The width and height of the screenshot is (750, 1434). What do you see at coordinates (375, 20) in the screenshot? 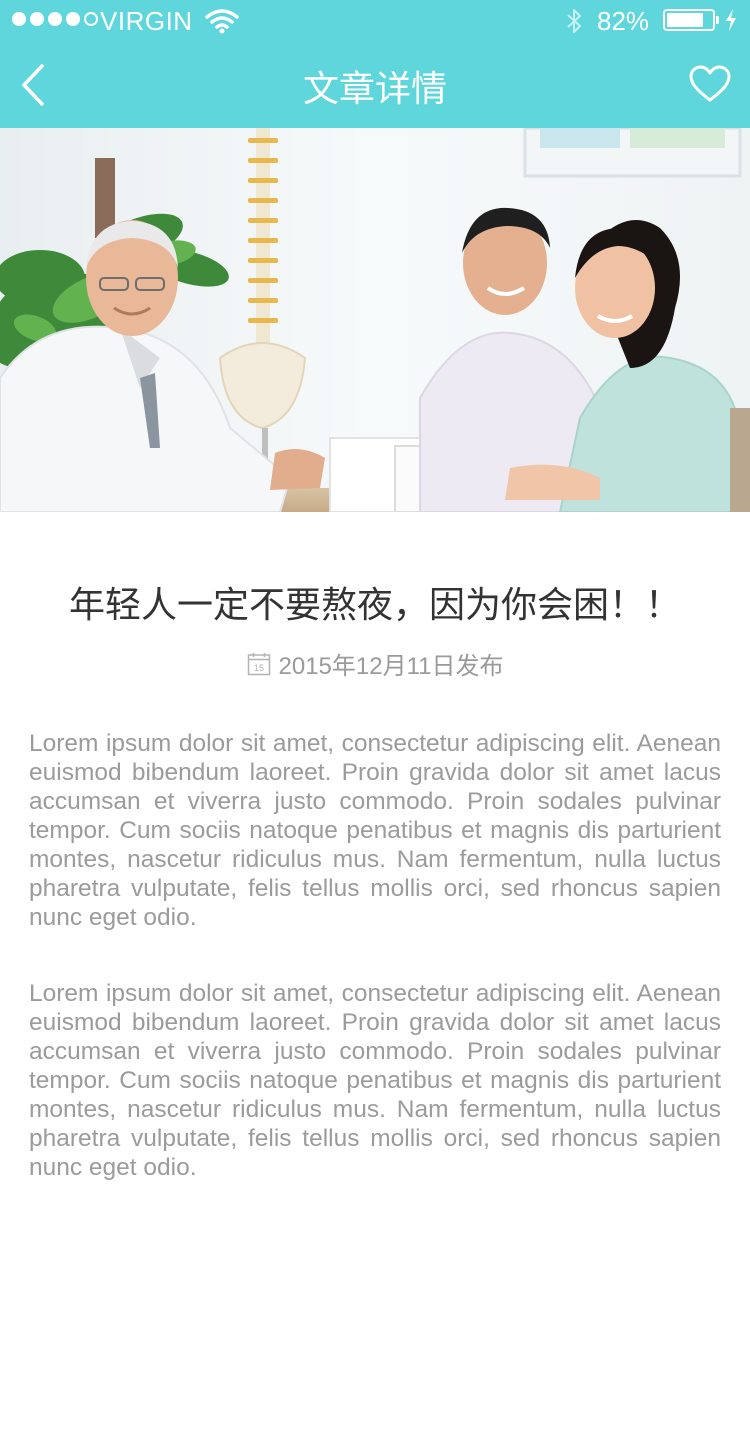
I see `status-bar: VIRGIN 82%` at bounding box center [375, 20].